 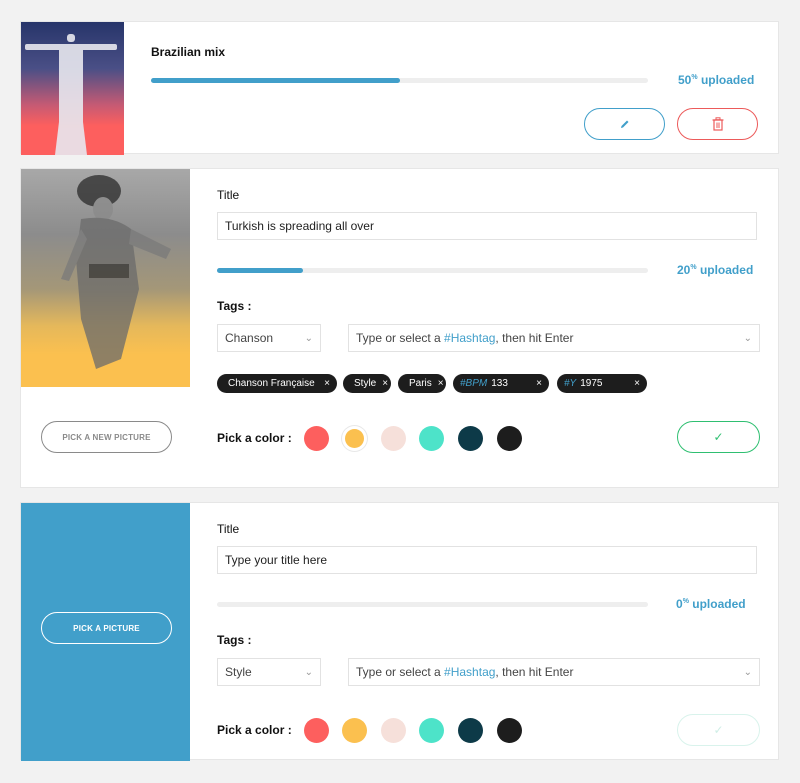 I want to click on trash-icon, so click(x=717, y=124).